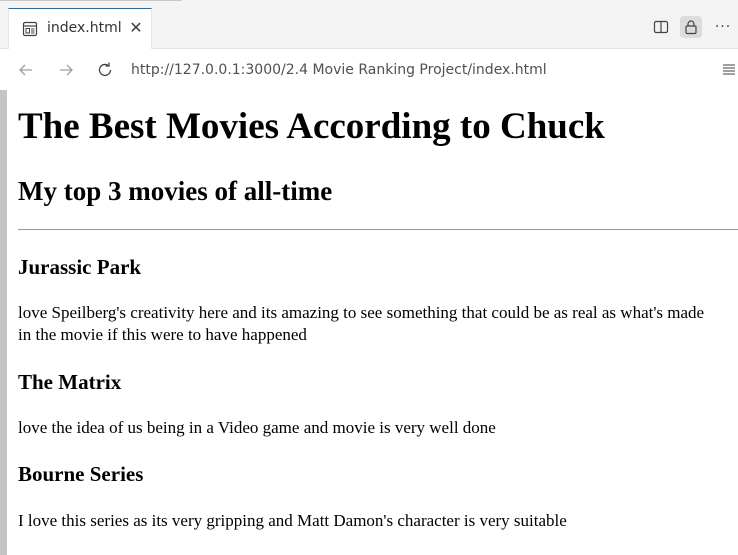 The height and width of the screenshot is (555, 738). What do you see at coordinates (26, 70) in the screenshot?
I see `arrow-left-icon` at bounding box center [26, 70].